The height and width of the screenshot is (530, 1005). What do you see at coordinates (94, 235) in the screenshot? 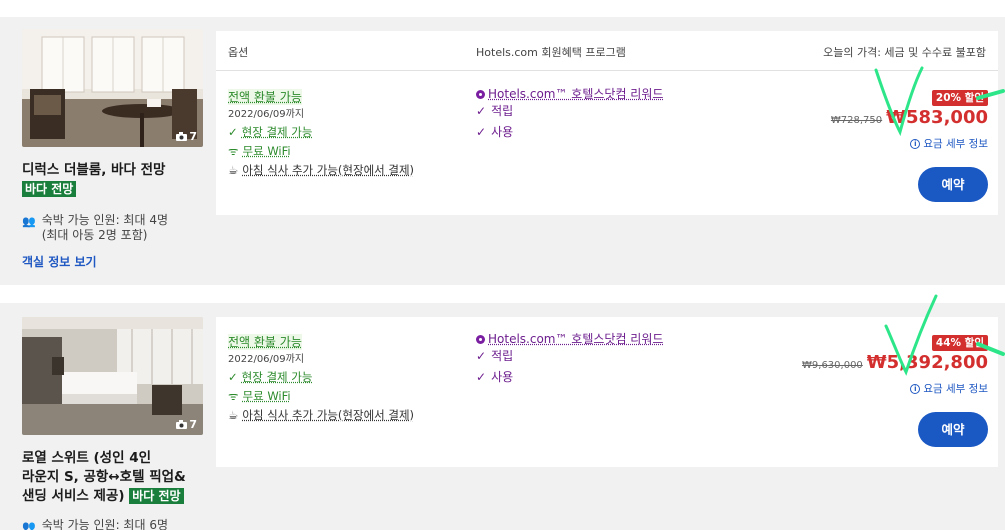
I see `capacity-line-2: (최대 아동 2명 포함)` at bounding box center [94, 235].